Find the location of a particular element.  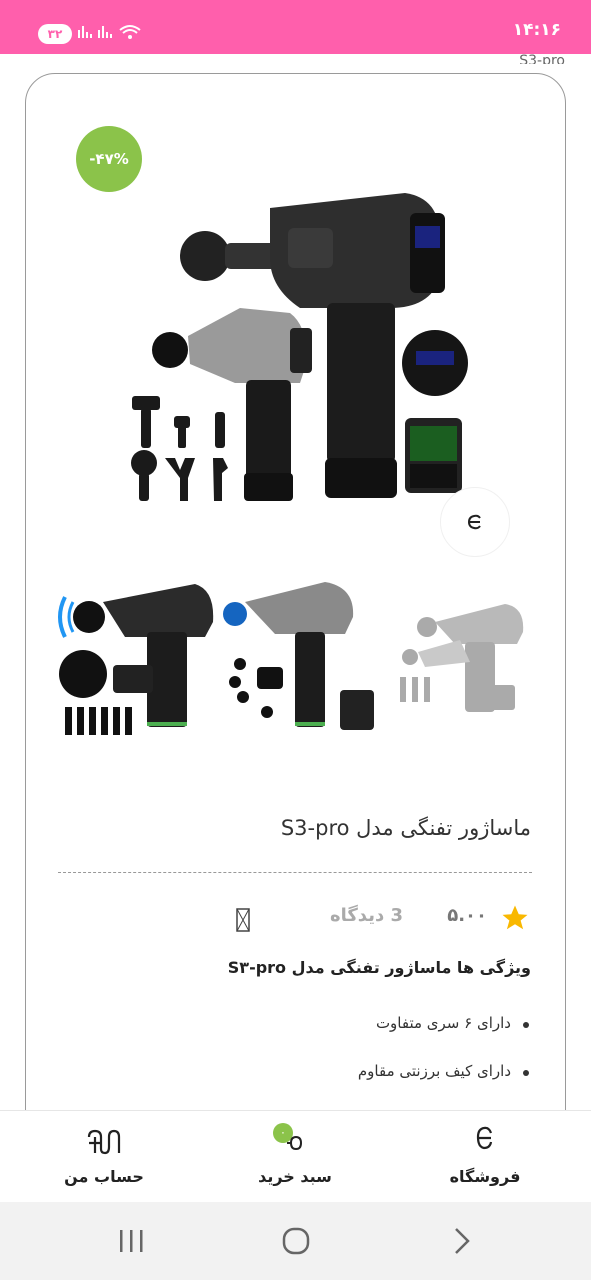

zoom-button is located at coordinates (475, 522).